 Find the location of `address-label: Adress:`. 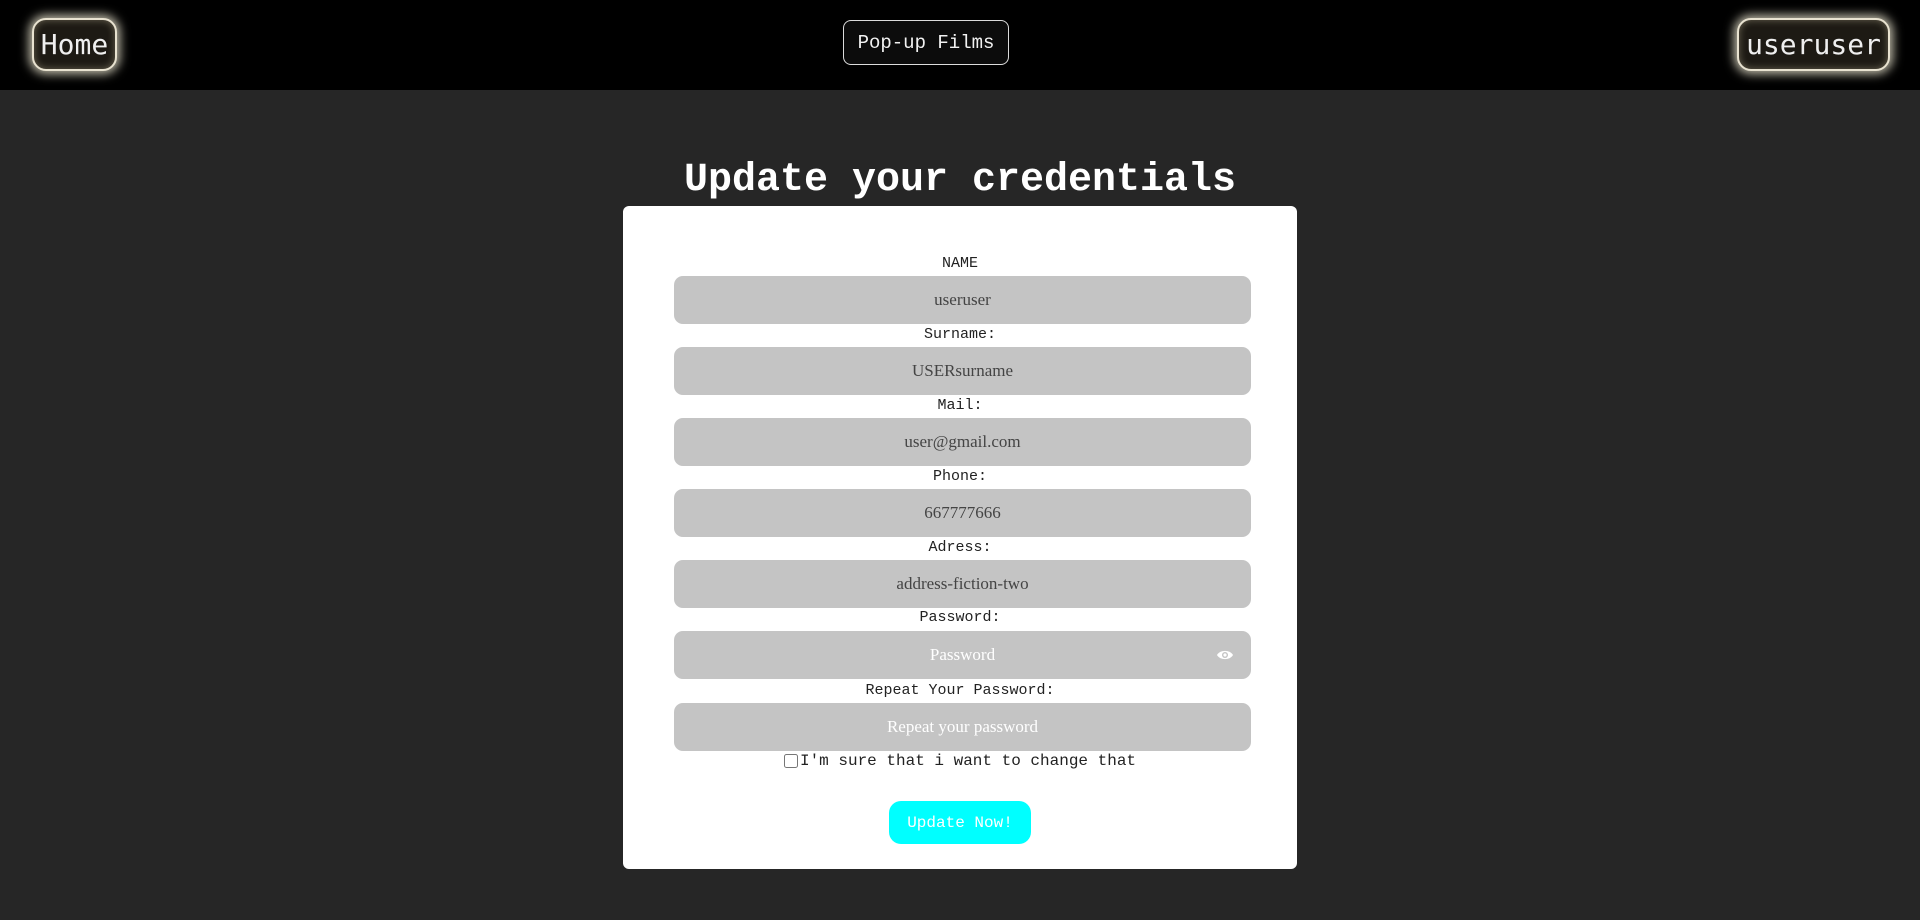

address-label: Adress: is located at coordinates (960, 547).